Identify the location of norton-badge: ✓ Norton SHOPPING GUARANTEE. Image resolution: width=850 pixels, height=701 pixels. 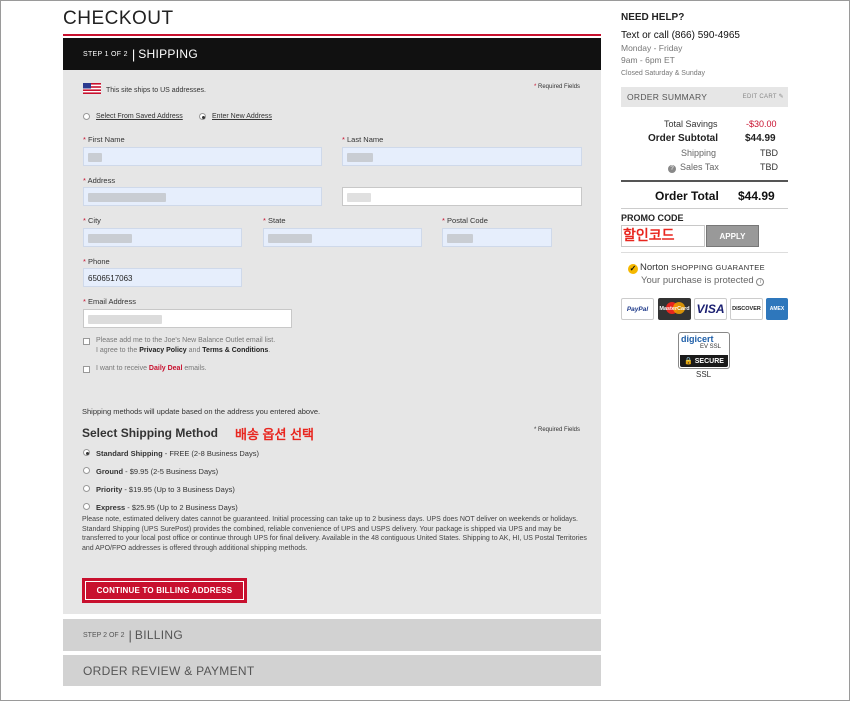
(696, 268).